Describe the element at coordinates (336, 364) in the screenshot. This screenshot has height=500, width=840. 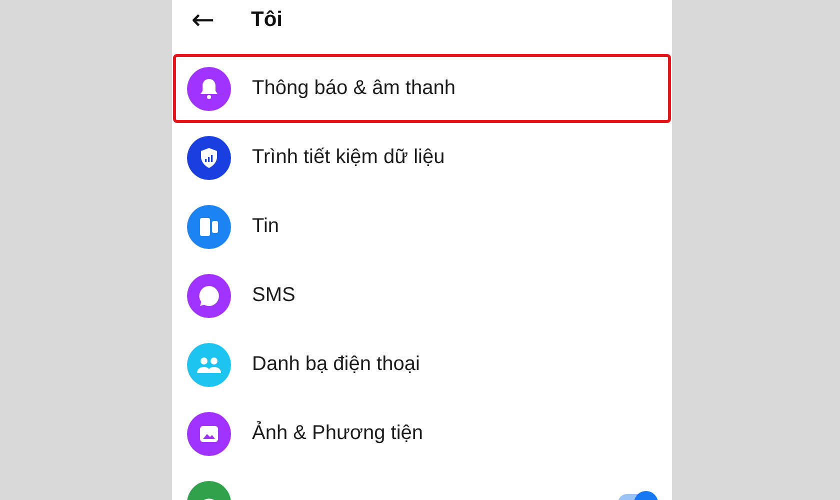
I see `settings-label: Danh bạ điện thoại` at that location.